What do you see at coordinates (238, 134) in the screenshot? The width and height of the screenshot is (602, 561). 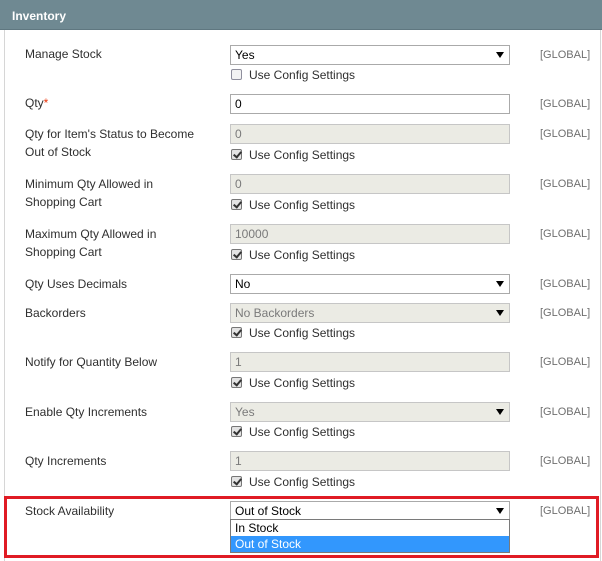 I see `min-qty-value: 0` at bounding box center [238, 134].